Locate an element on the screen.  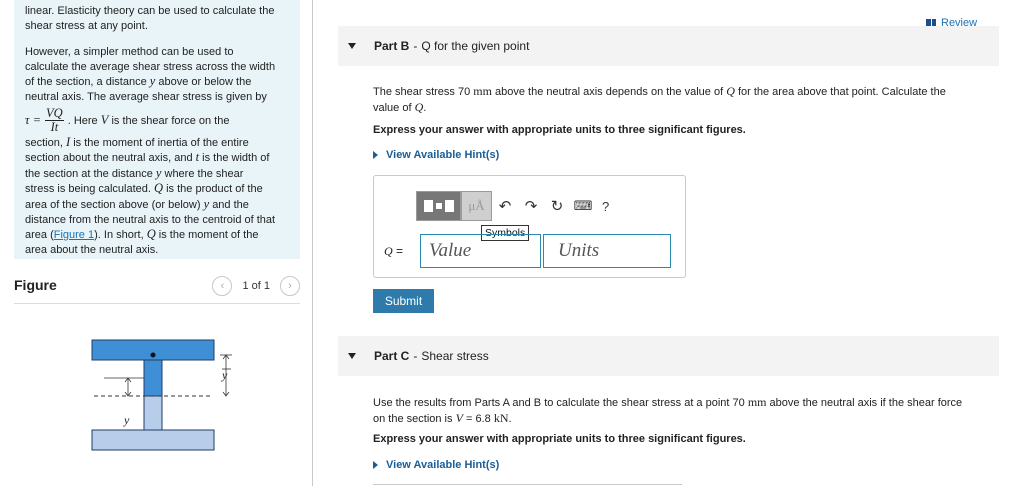
units-input: Units is located at coordinates (607, 251).